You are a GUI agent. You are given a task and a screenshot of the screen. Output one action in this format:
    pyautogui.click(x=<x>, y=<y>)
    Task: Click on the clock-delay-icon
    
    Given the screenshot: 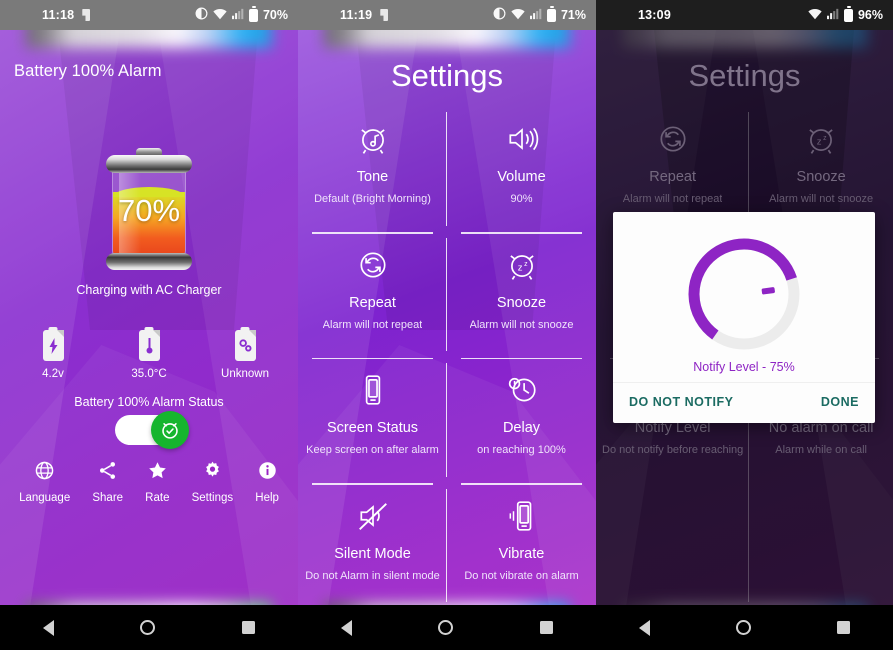 What is the action you would take?
    pyautogui.click(x=522, y=392)
    